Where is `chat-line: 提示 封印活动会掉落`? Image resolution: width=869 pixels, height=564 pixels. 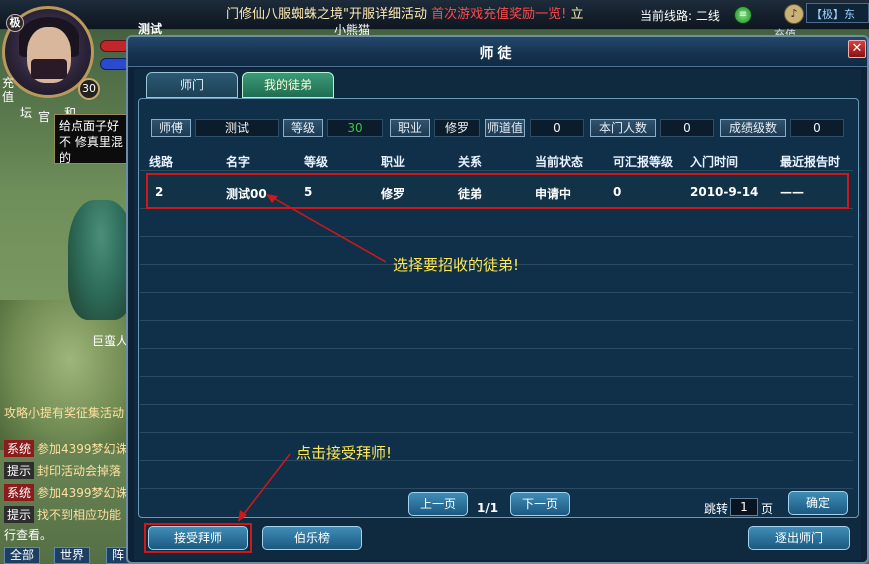
chat-line: 提示 封印活动会掉落 is located at coordinates (62, 470).